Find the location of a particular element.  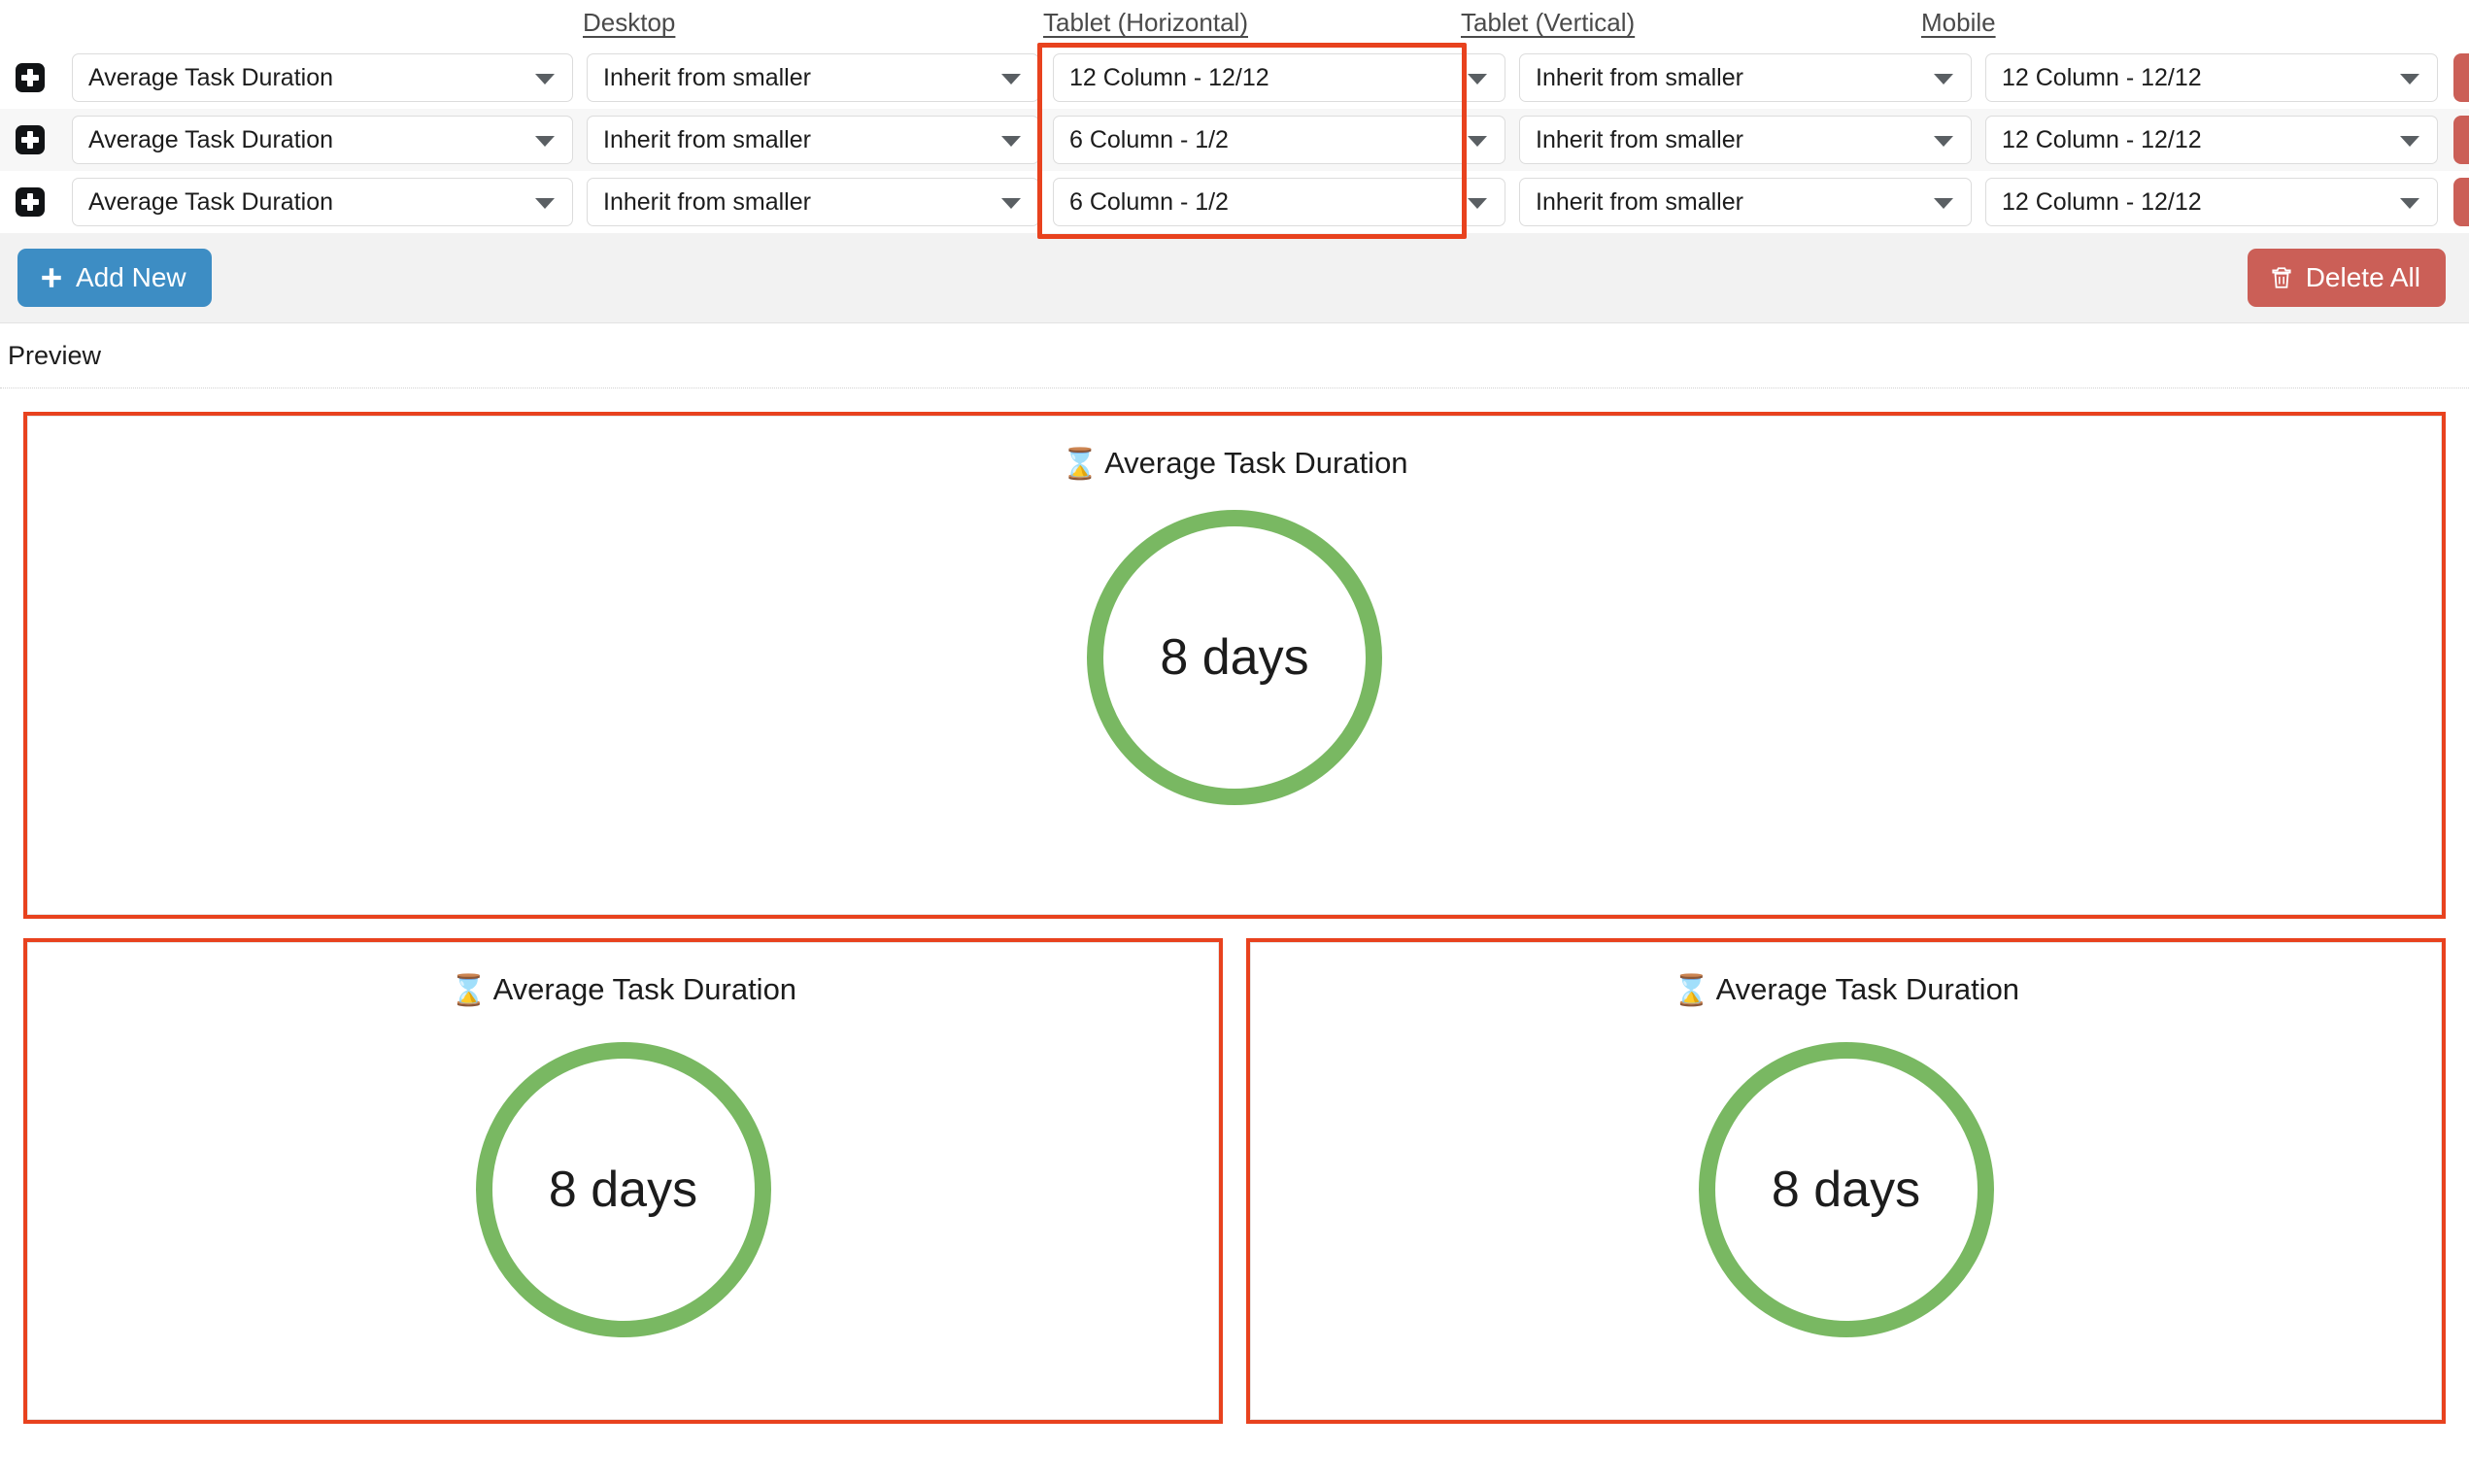

breakpoint-header-desktop: Desktop is located at coordinates (629, 22).